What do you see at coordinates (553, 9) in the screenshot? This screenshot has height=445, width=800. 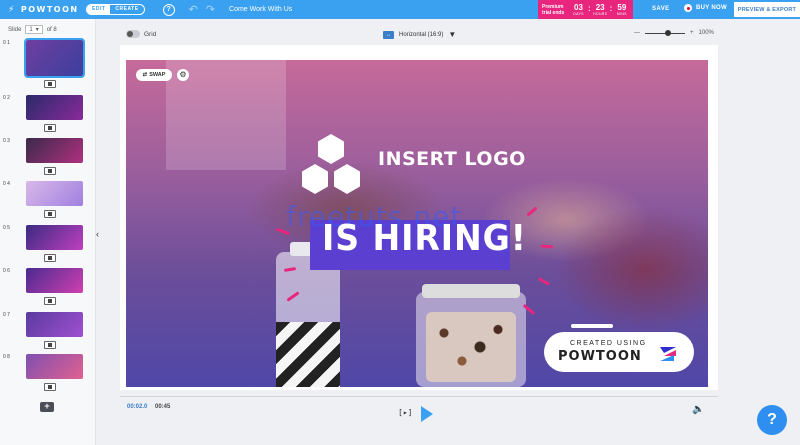 I see `trial-label: Premium trial ends` at bounding box center [553, 9].